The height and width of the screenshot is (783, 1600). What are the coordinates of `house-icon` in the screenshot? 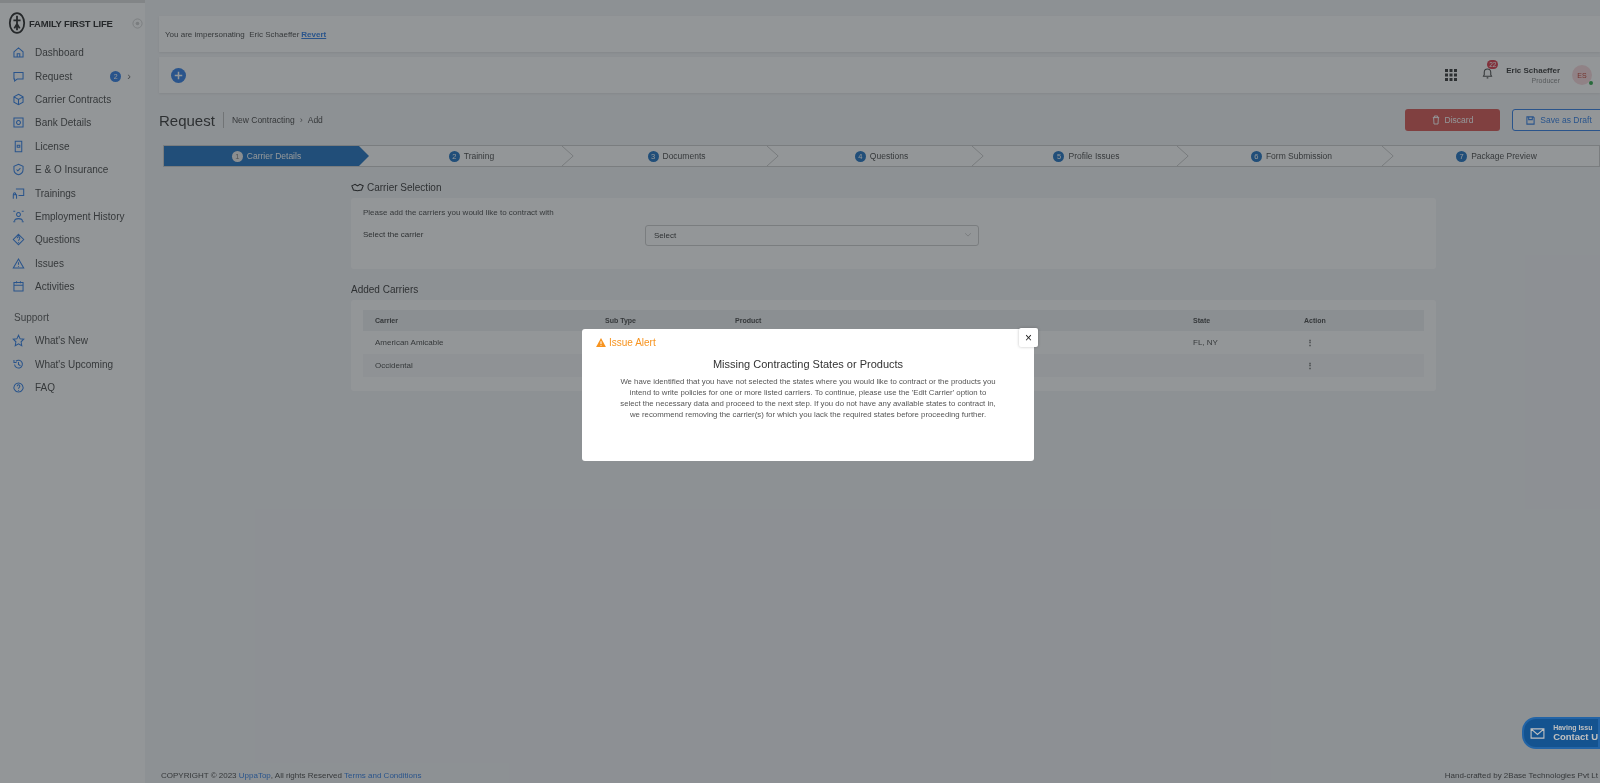 It's located at (18, 53).